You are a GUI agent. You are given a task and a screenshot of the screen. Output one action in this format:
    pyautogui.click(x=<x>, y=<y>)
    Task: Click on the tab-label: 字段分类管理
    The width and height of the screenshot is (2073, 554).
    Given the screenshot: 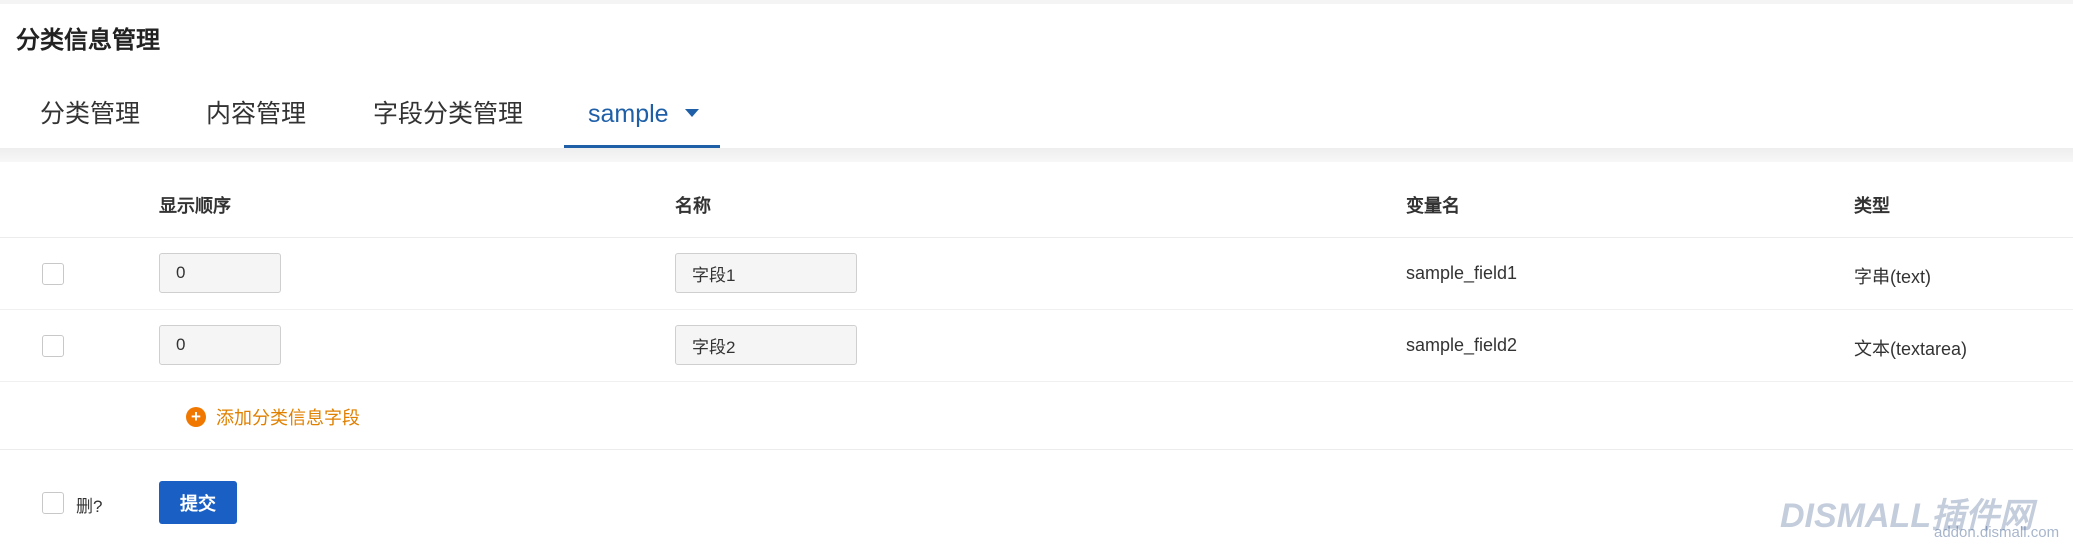 What is the action you would take?
    pyautogui.click(x=448, y=114)
    